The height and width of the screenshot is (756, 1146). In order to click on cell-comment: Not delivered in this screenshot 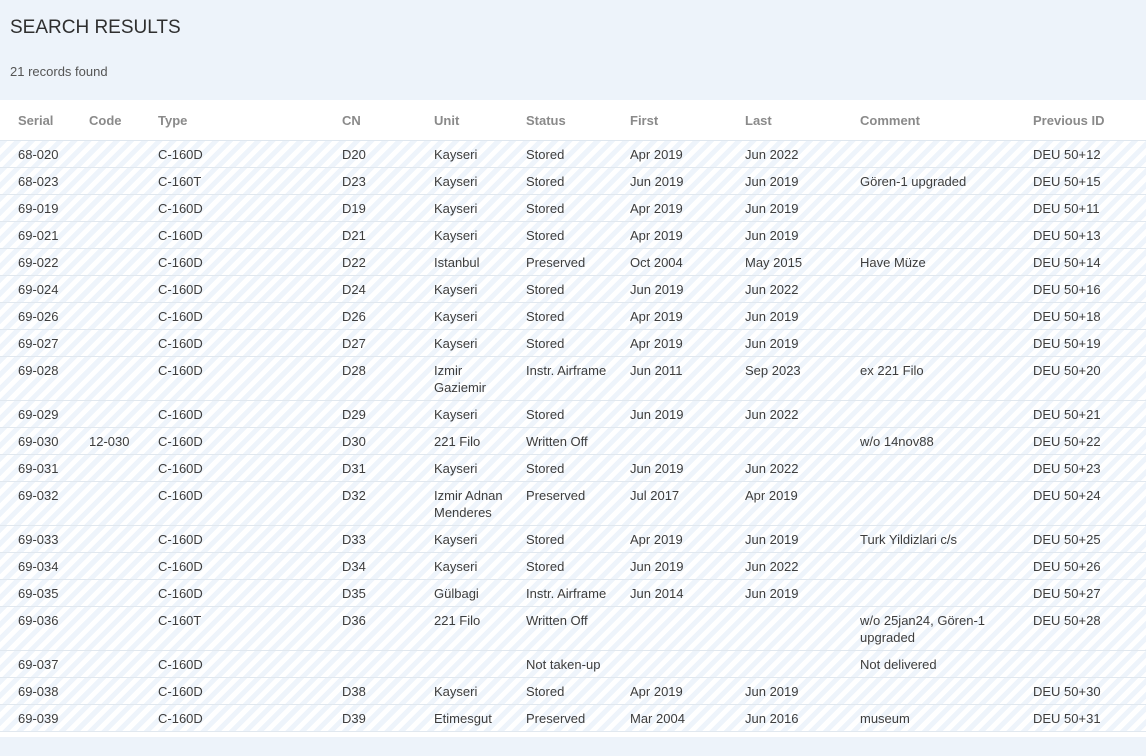, I will do `click(938, 664)`.